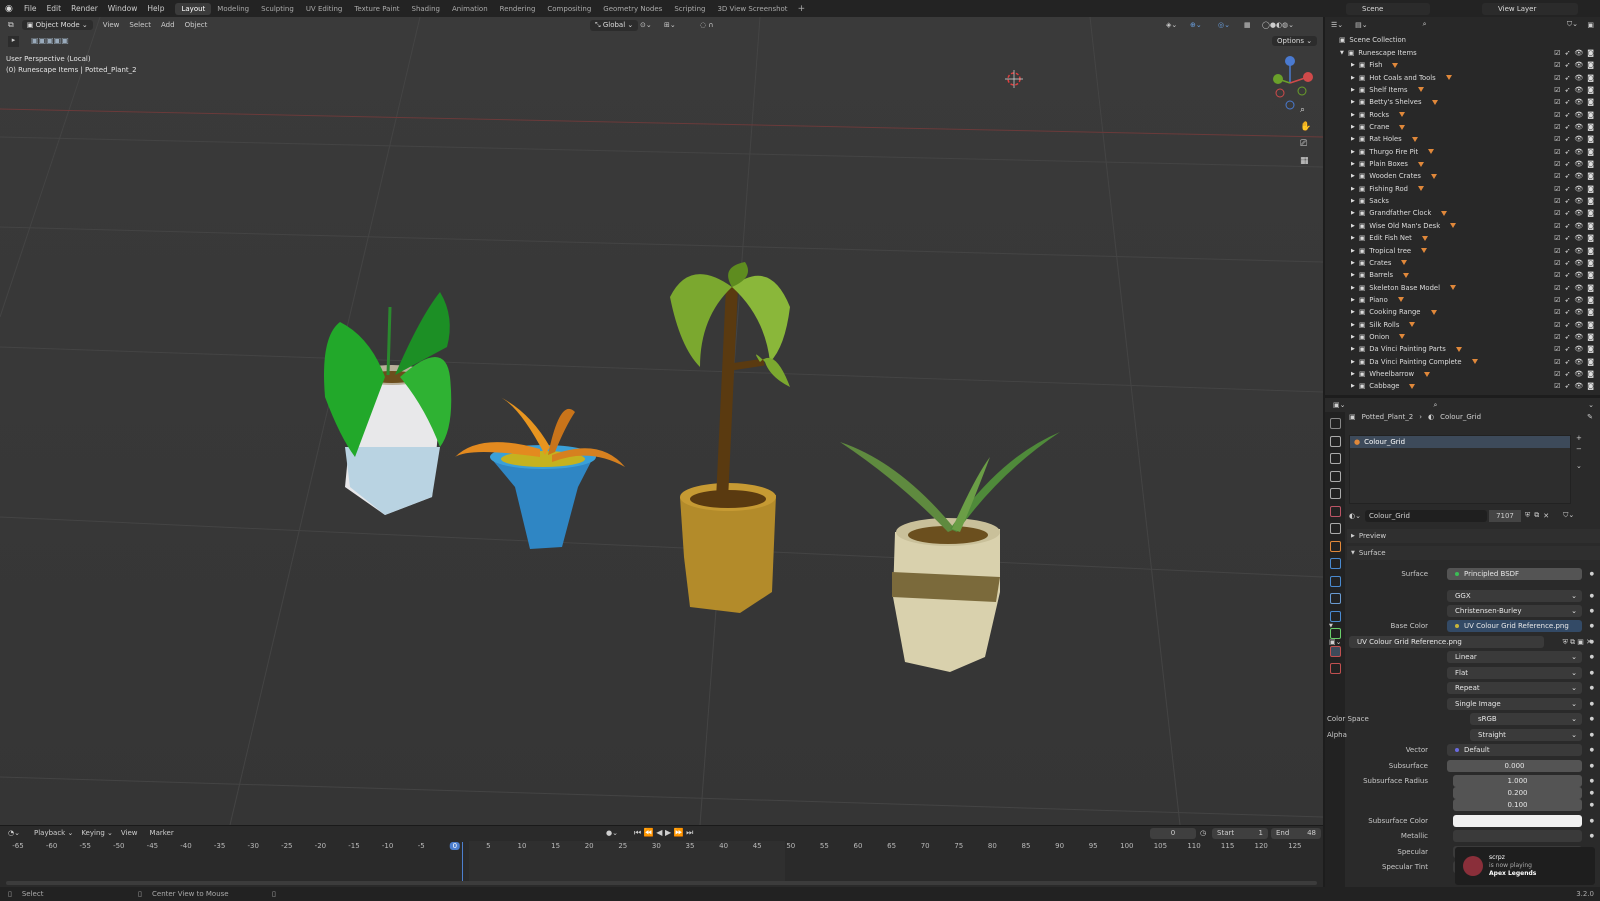 This screenshot has height=901, width=1600. Describe the element at coordinates (1462, 374) in the screenshot. I see `outliner-item: ▶ ▣ Wheelbarrow ☑ ➶ 👁 ◙` at that location.